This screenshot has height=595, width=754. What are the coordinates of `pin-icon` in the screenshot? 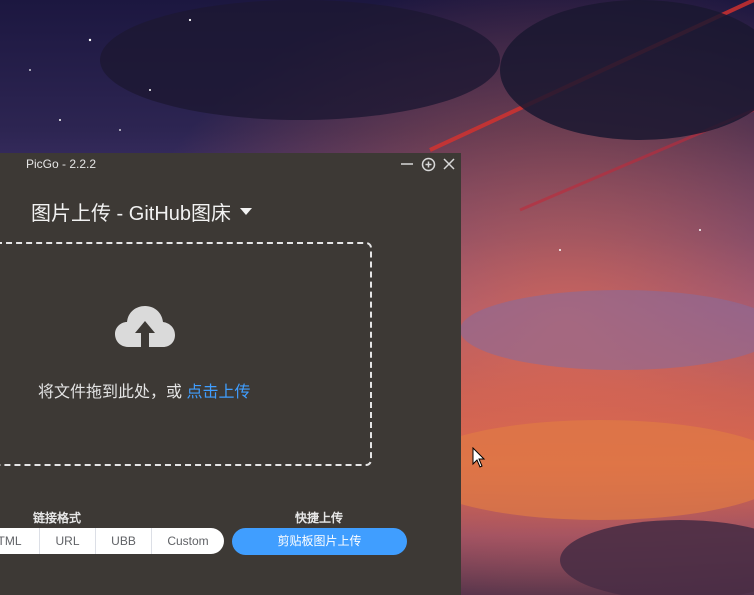 It's located at (428, 164).